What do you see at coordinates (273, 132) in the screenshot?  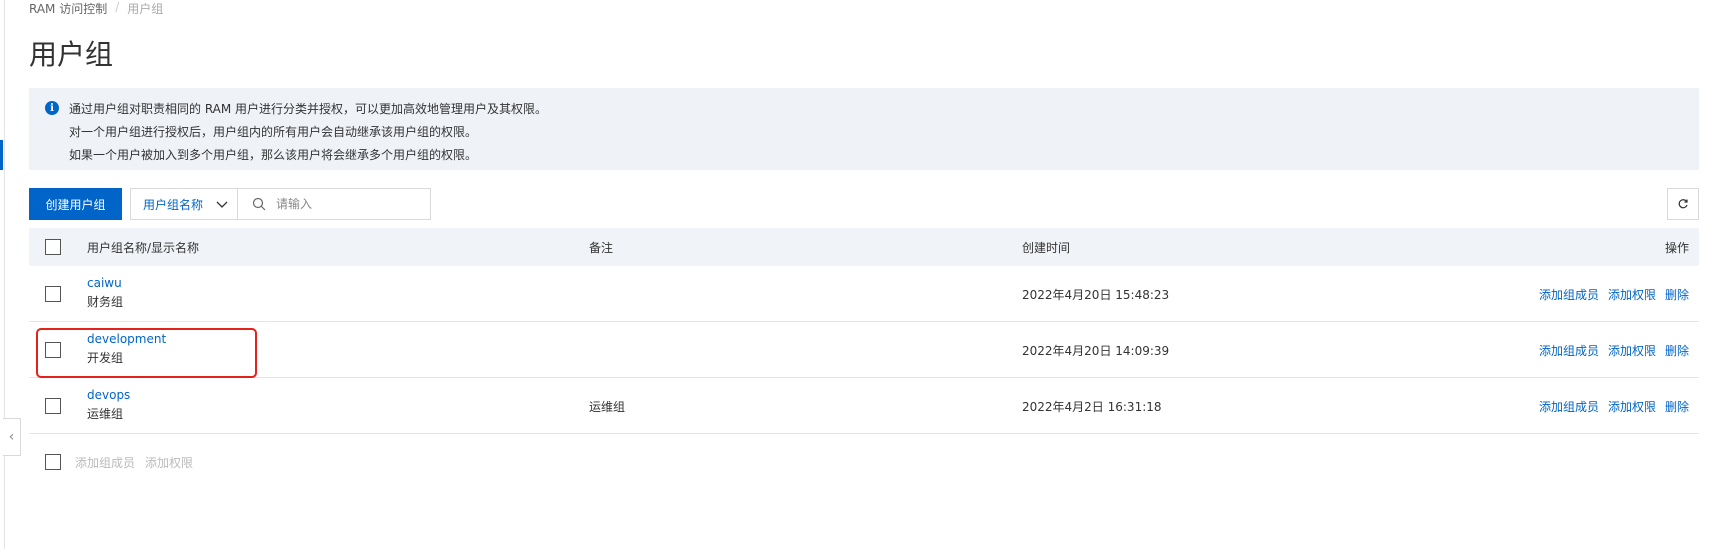 I see `notice-line: 对一个用户组进行授权后，用户组内的所有用户会自动继承该用户组的权限。` at bounding box center [273, 132].